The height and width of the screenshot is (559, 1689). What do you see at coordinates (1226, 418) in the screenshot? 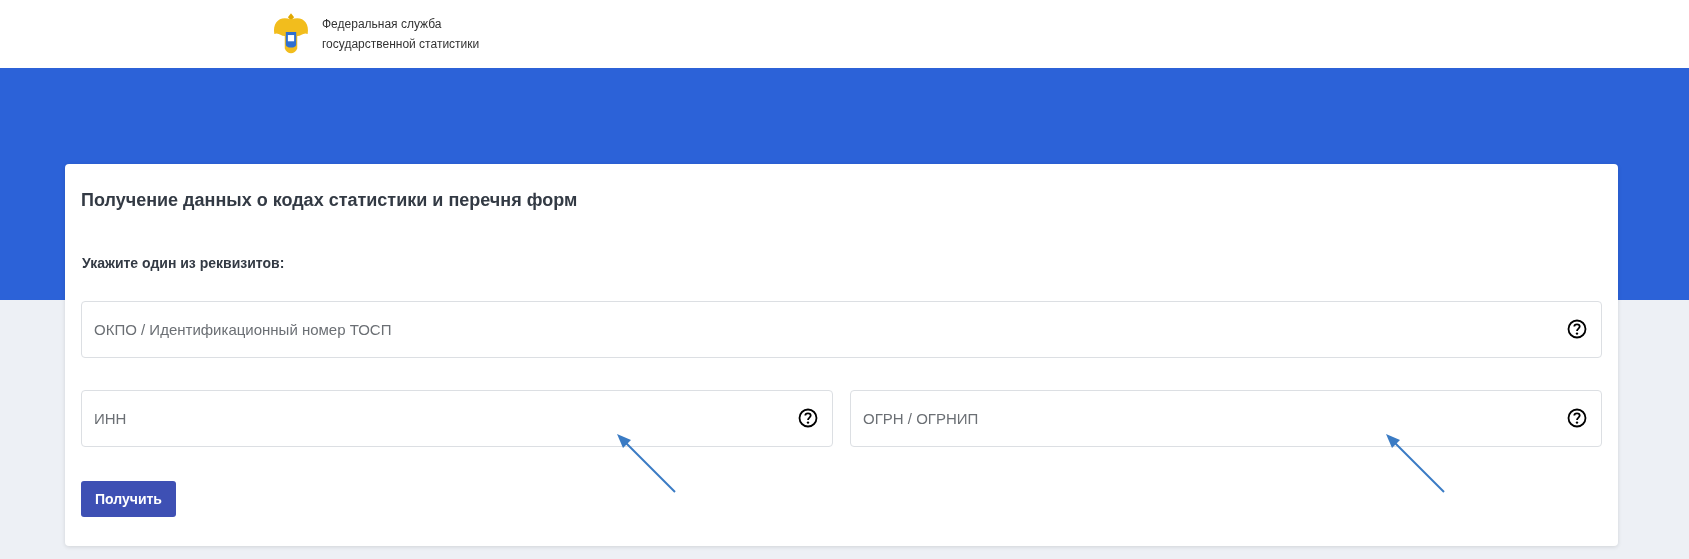
I see `input-field: ОГРН / ОГРНИП` at bounding box center [1226, 418].